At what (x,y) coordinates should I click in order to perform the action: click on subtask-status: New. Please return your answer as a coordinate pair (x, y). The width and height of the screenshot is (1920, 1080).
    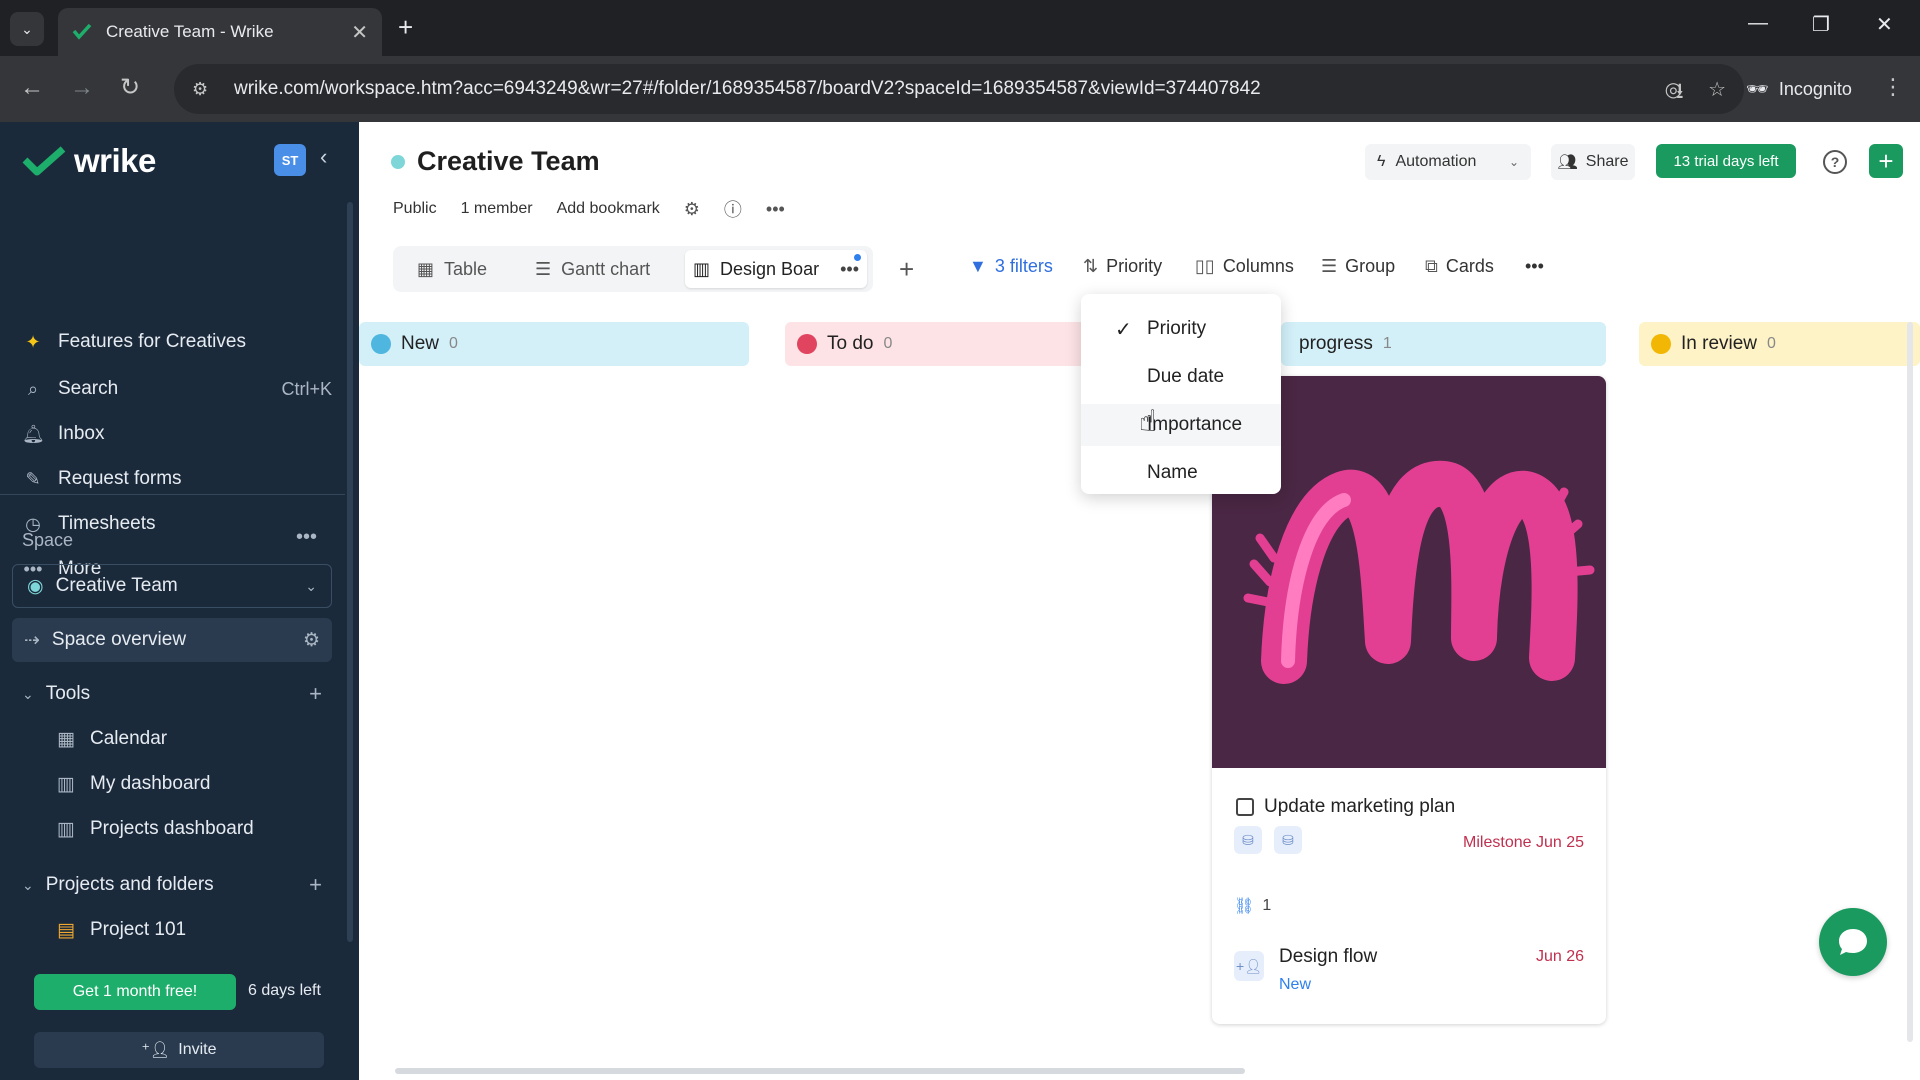
    Looking at the image, I should click on (1295, 985).